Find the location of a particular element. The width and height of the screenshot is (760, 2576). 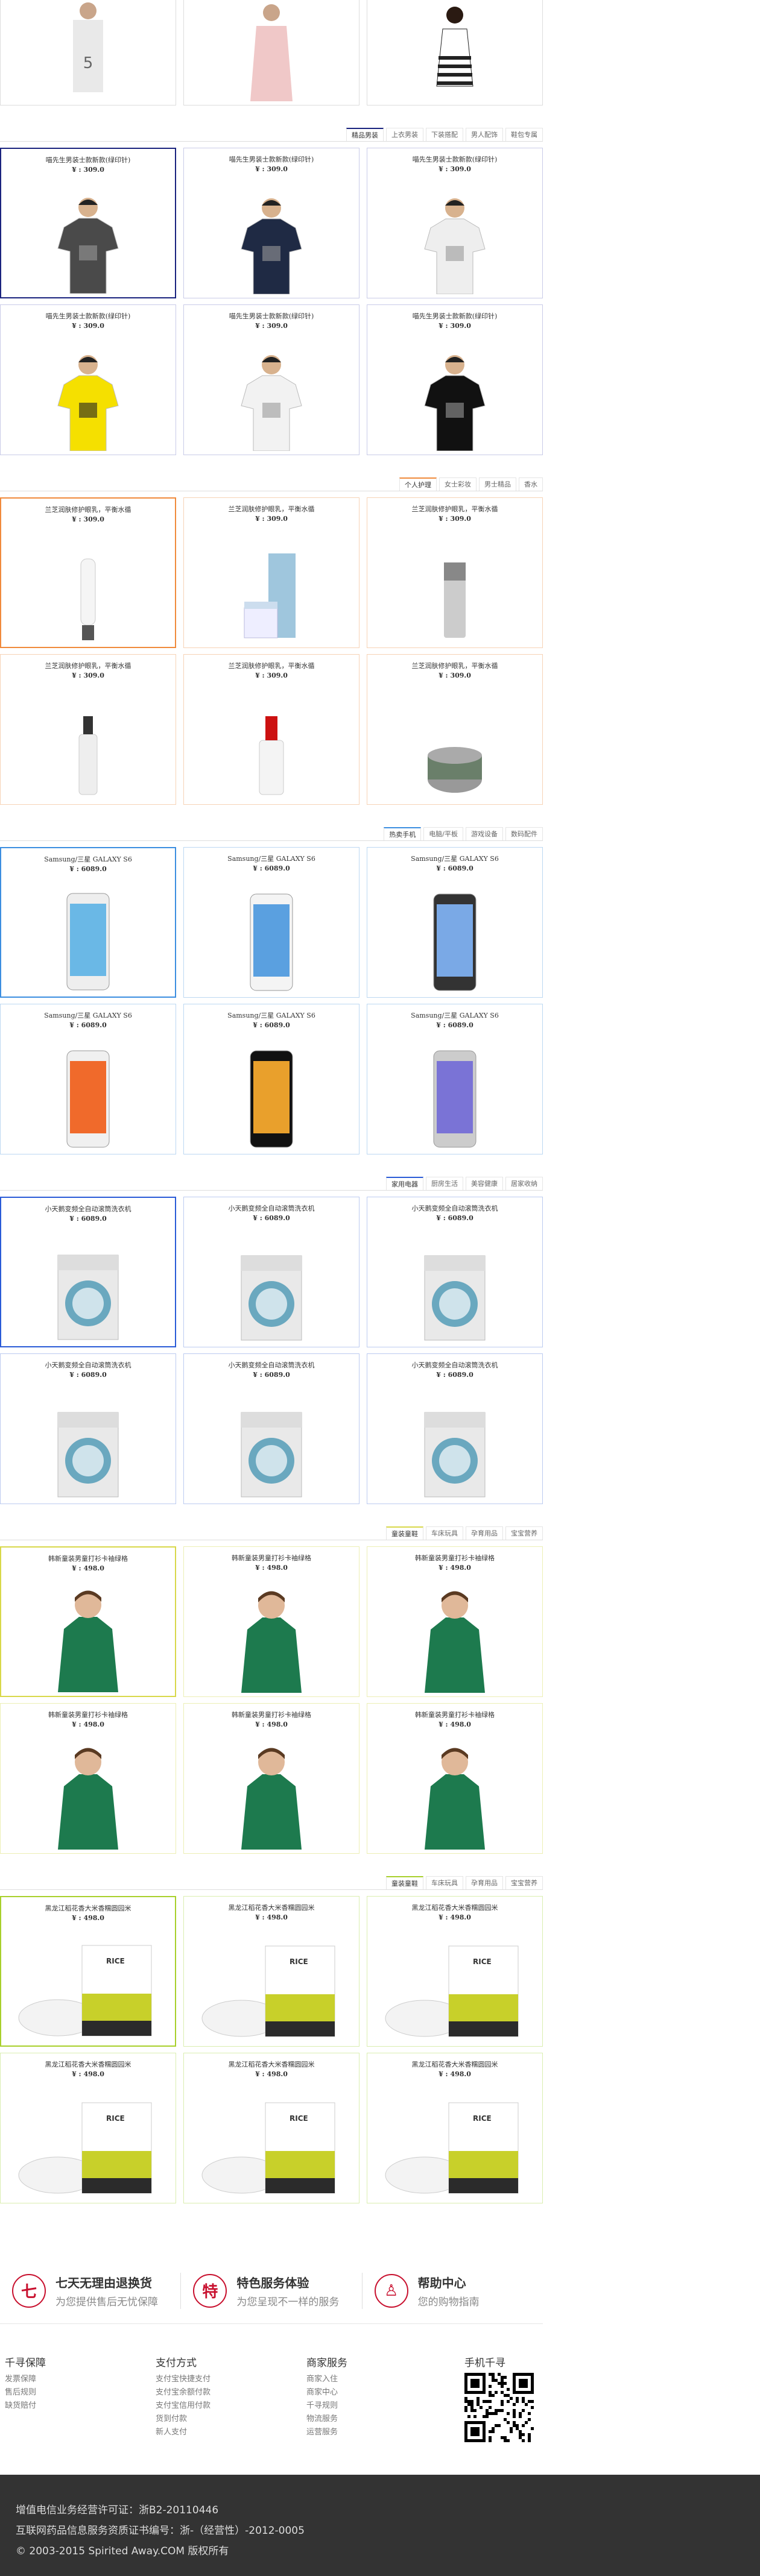

service-return: 七七天无理由退换货 为您提供售后无忧保障 is located at coordinates (91, 2290).